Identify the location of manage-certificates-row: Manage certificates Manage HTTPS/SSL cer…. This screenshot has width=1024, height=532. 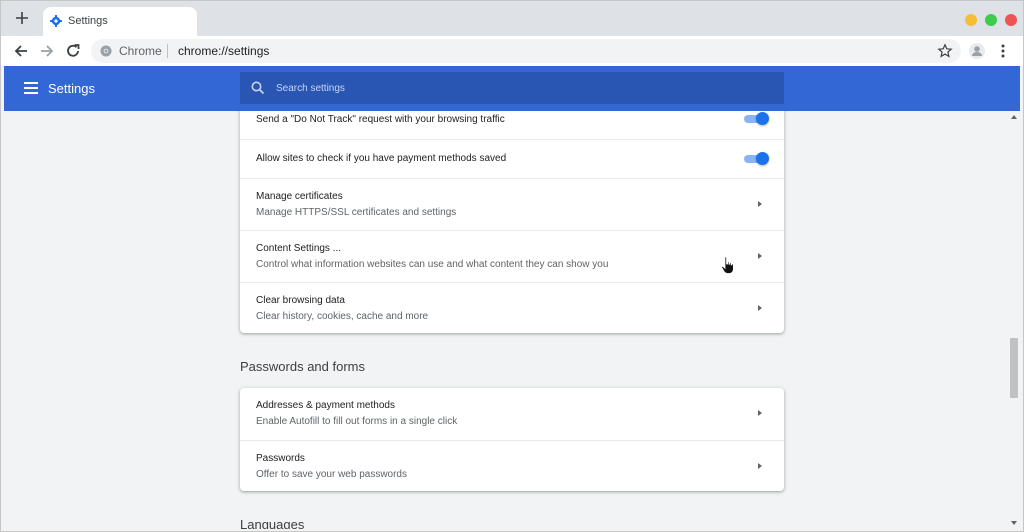
(512, 204).